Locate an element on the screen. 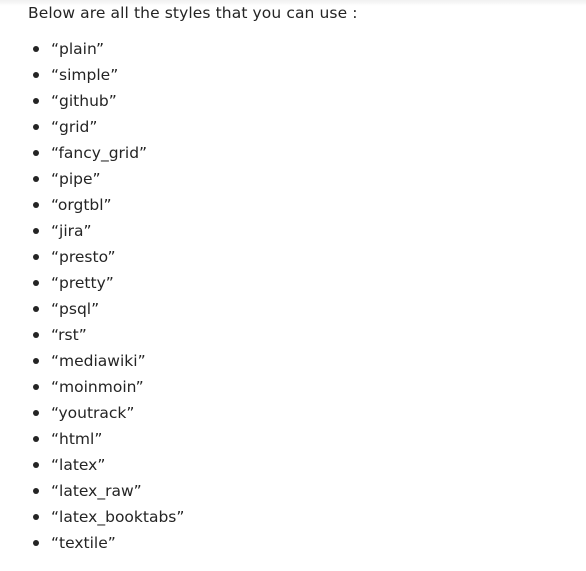 The image size is (586, 571). list-item: “mediawiki” is located at coordinates (92, 362).